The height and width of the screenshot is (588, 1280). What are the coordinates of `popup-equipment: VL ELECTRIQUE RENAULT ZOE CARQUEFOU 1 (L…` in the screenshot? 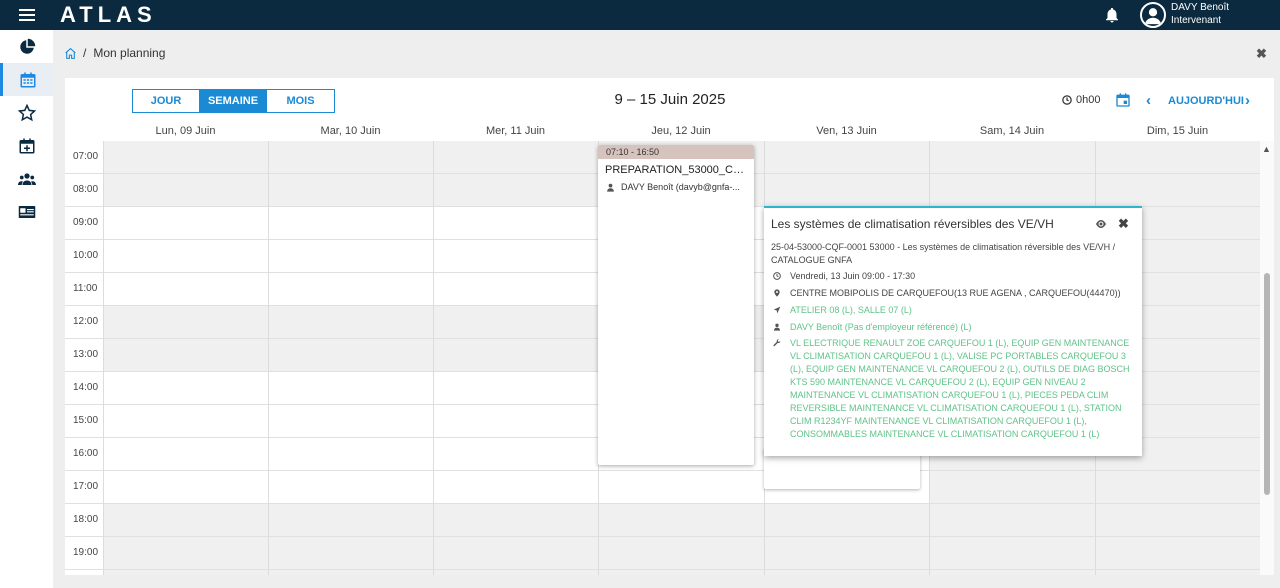 It's located at (952, 389).